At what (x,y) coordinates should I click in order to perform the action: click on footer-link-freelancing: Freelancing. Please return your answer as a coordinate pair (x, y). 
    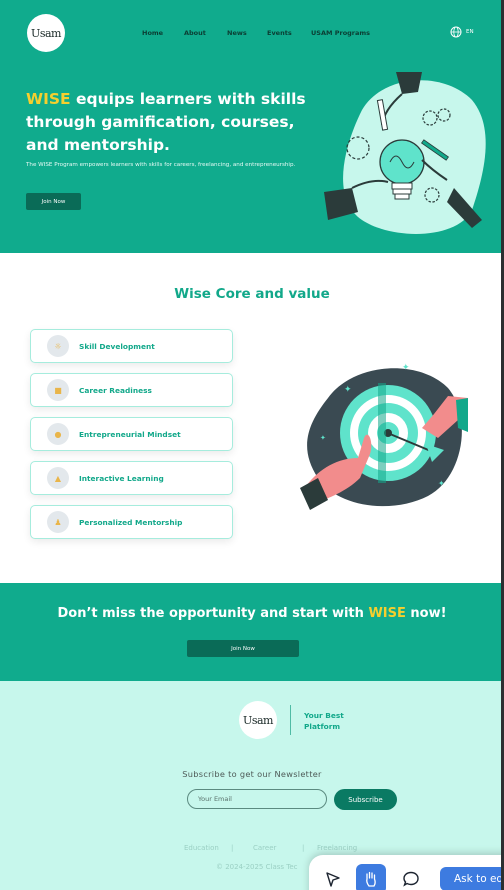
    Looking at the image, I should click on (337, 848).